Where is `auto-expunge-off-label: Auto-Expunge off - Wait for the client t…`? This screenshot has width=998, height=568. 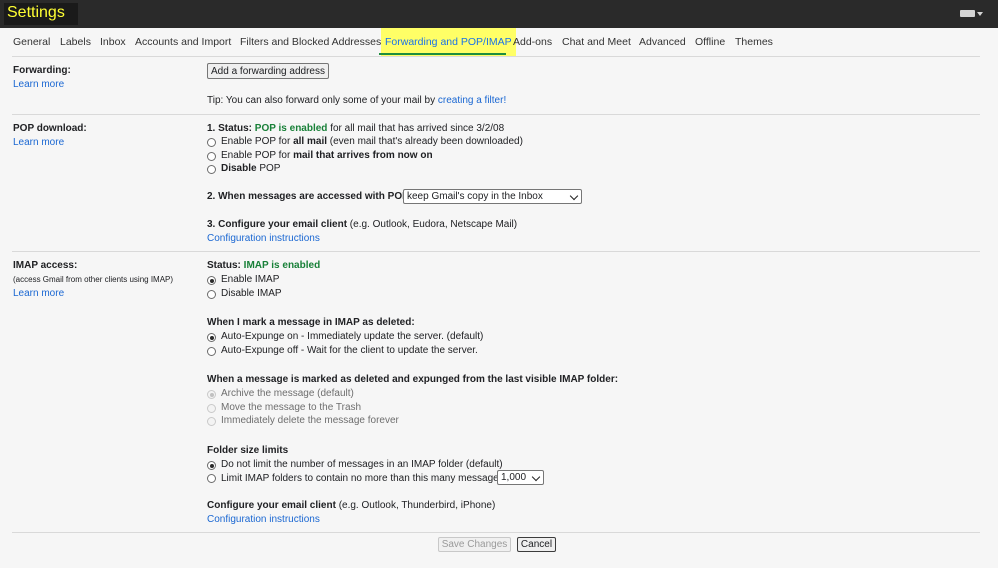 auto-expunge-off-label: Auto-Expunge off - Wait for the client t… is located at coordinates (349, 350).